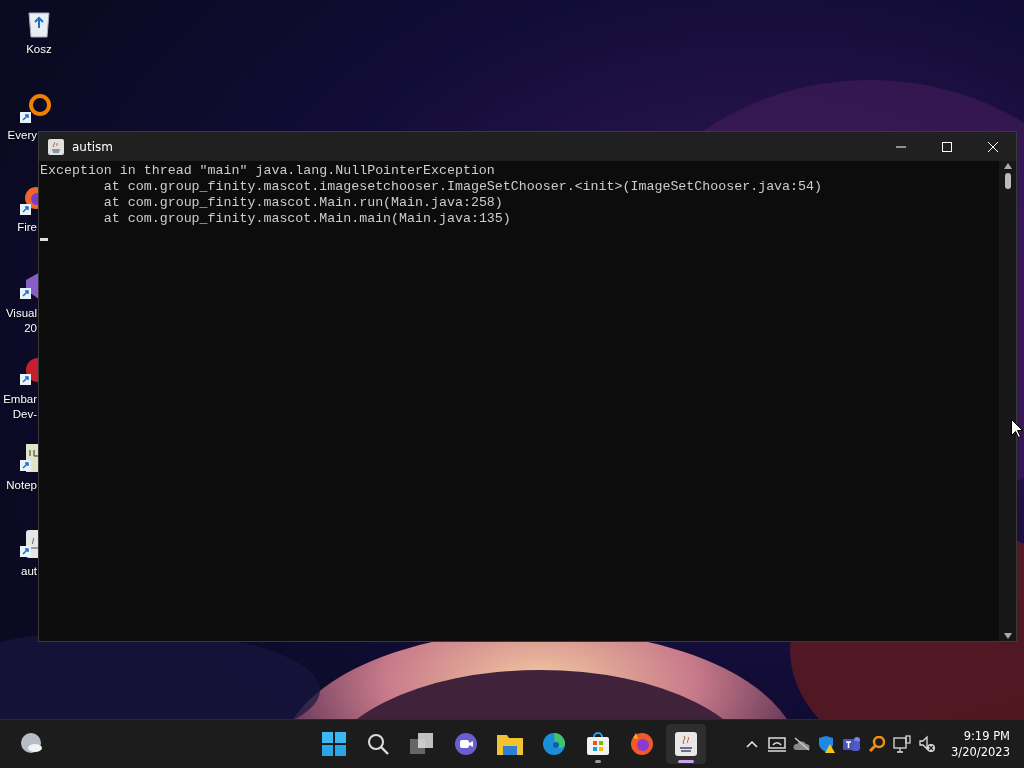 Image resolution: width=1024 pixels, height=768 pixels. What do you see at coordinates (24, 414) in the screenshot?
I see `icon-label: Dev-` at bounding box center [24, 414].